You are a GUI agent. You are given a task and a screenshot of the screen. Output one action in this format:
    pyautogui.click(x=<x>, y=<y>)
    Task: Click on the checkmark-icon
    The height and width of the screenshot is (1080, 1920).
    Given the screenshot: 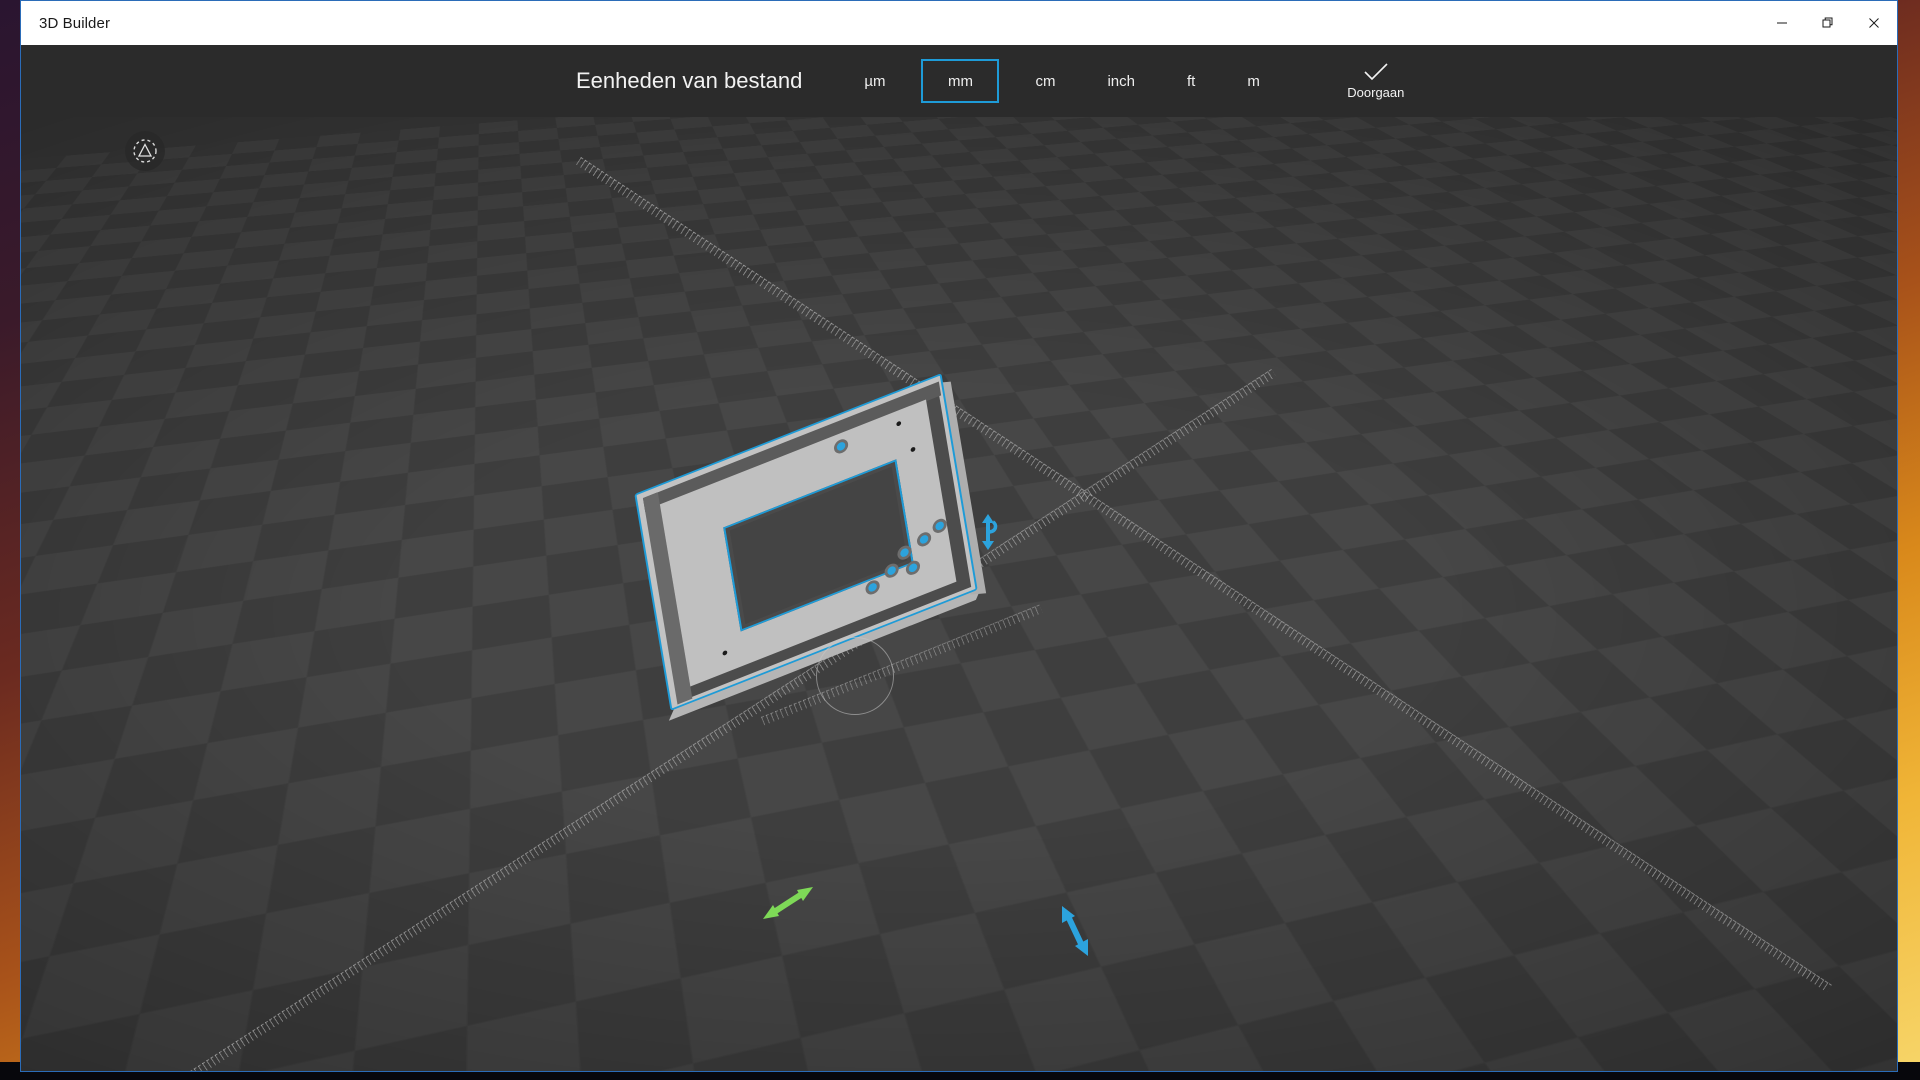 What is the action you would take?
    pyautogui.click(x=1376, y=71)
    